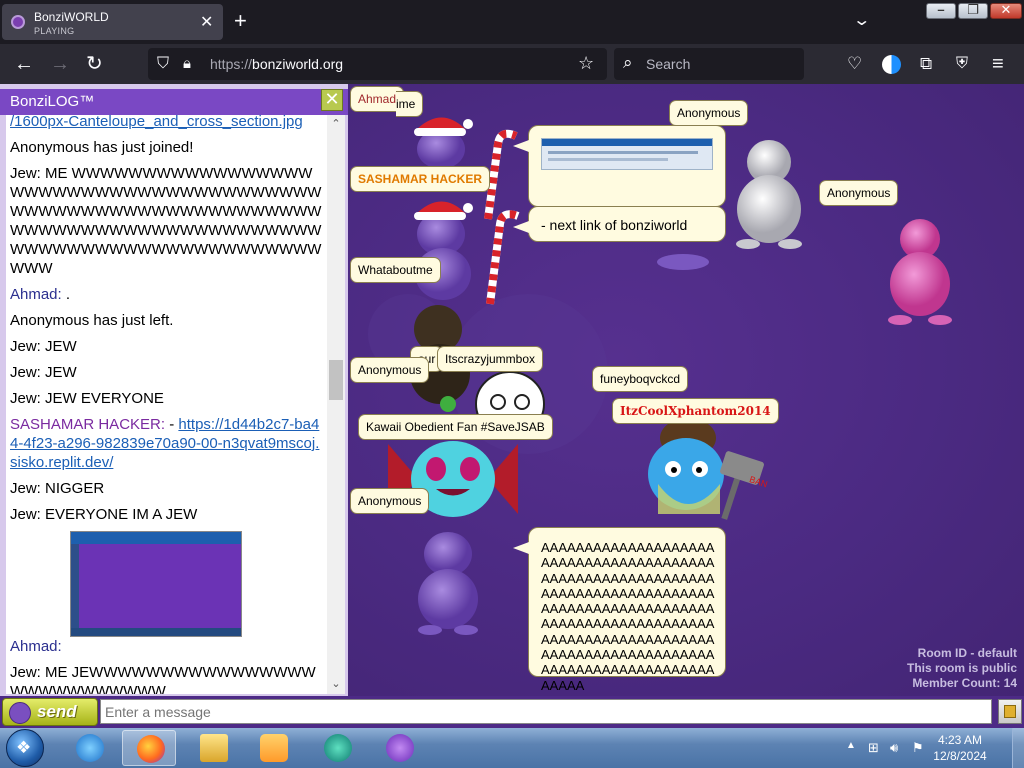 Image resolution: width=1024 pixels, height=768 pixels. Describe the element at coordinates (156, 584) in the screenshot. I see `log-image-thumbnail` at that location.